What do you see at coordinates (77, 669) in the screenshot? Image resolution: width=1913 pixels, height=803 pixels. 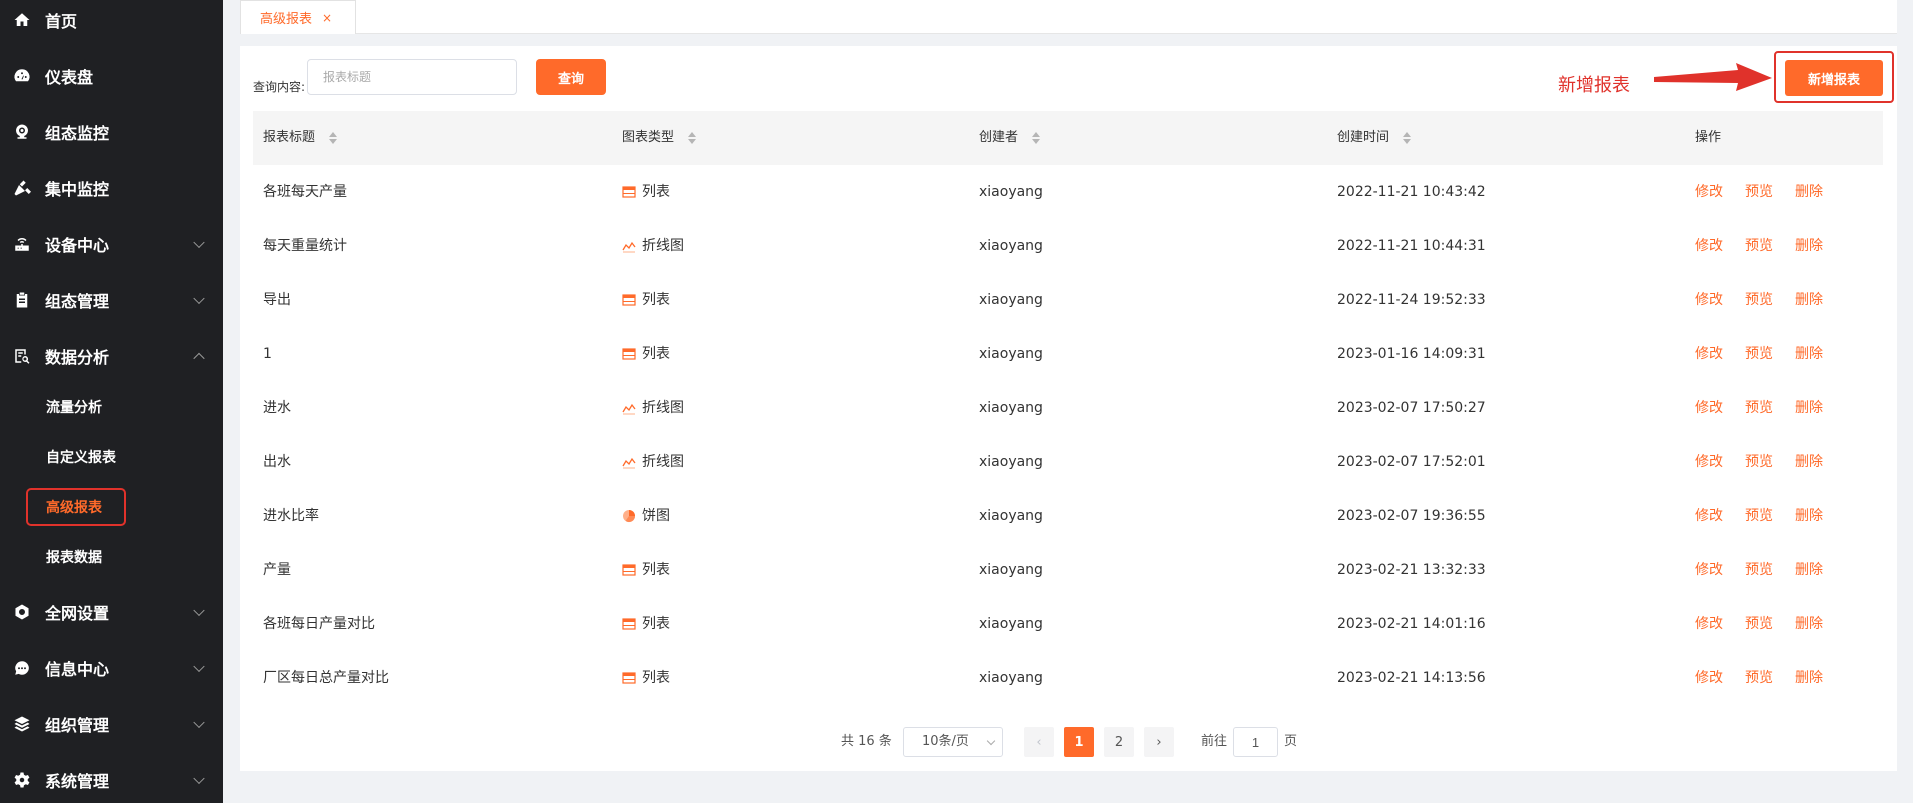 I see `sidebar-item-label: 信息中心` at bounding box center [77, 669].